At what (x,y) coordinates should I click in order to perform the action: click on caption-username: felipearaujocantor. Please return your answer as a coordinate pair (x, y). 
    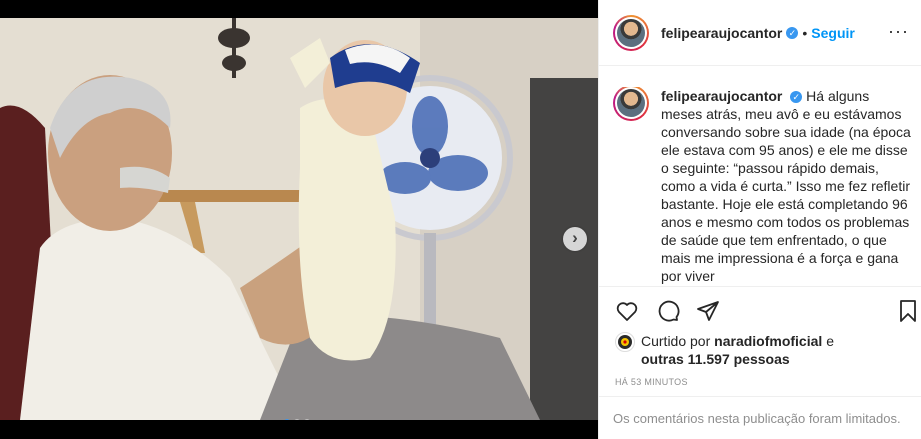
    Looking at the image, I should click on (721, 96).